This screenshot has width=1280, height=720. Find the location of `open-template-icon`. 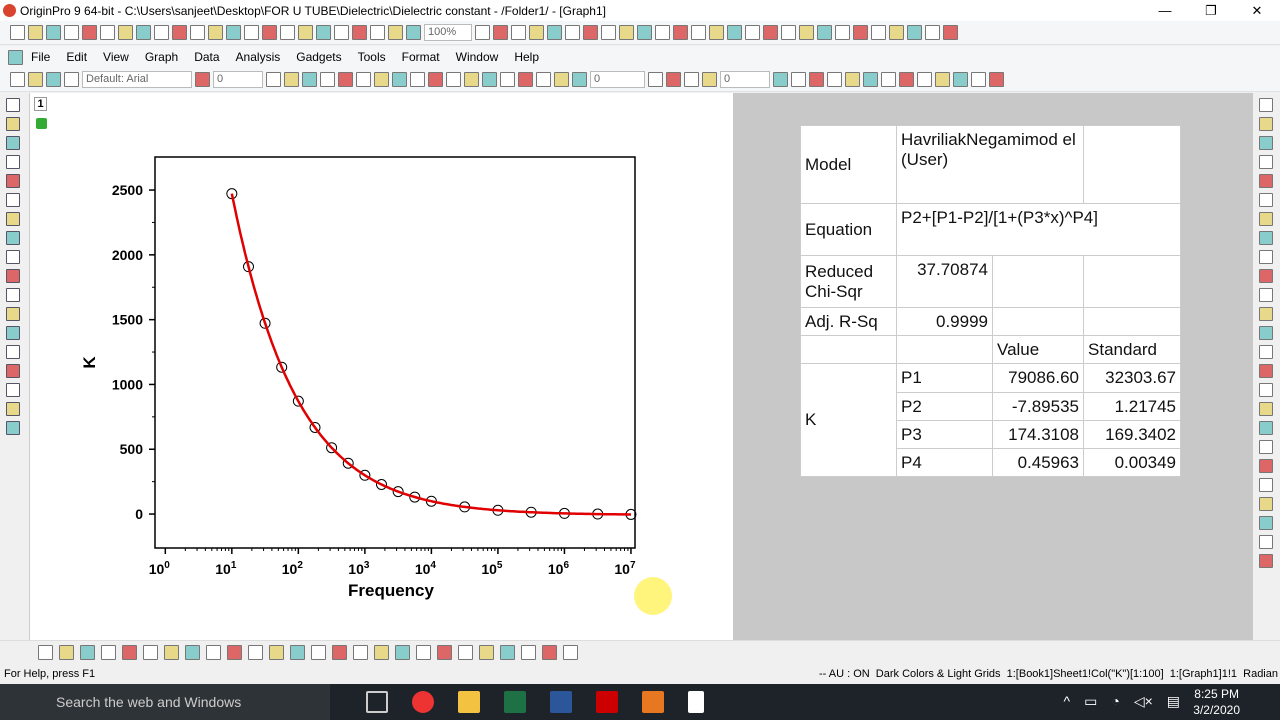

open-template-icon is located at coordinates (215, 32).